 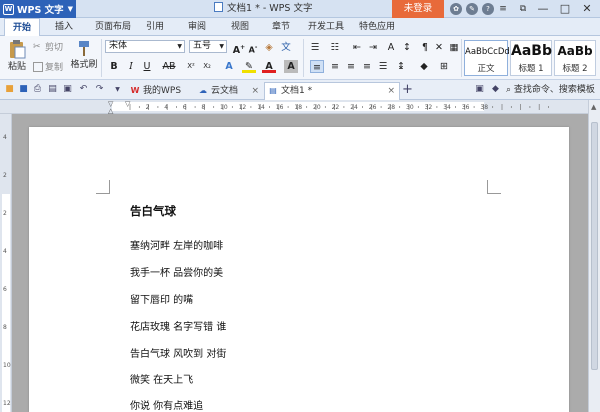 What do you see at coordinates (587, 9) in the screenshot?
I see `close-button: ✕` at bounding box center [587, 9].